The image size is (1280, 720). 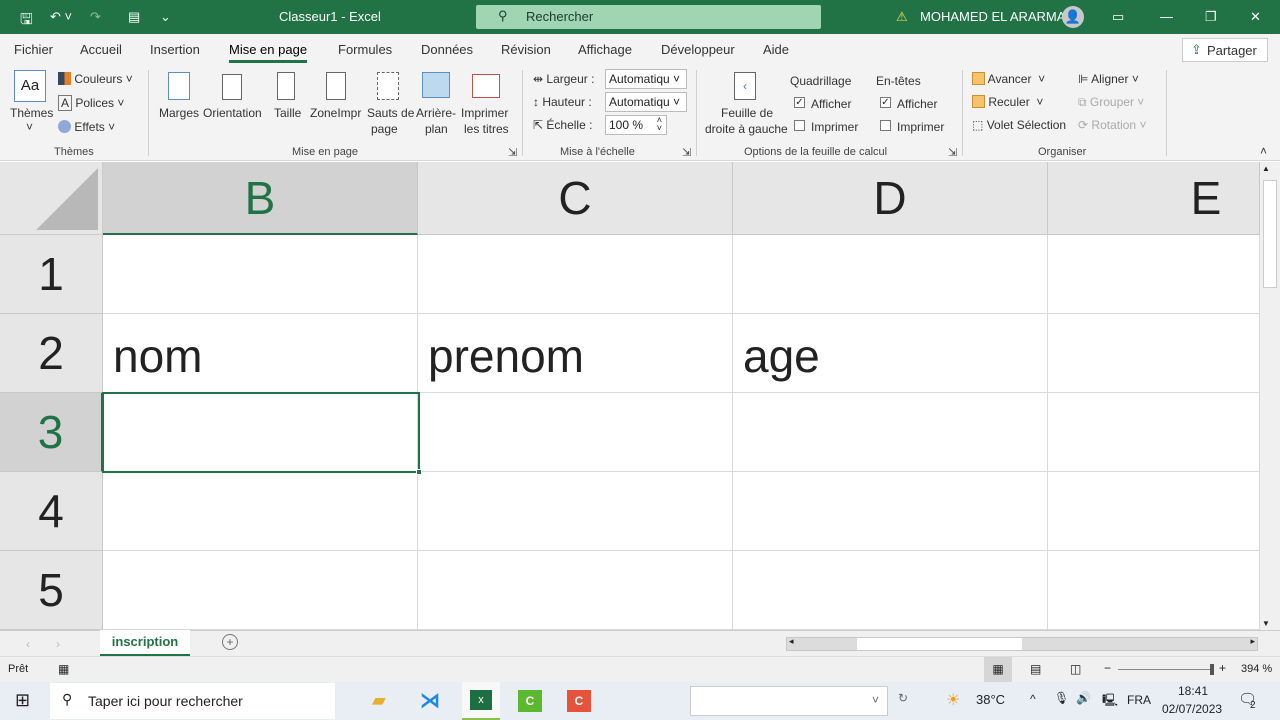 What do you see at coordinates (1263, 151) in the screenshot?
I see `collapse-ribbon-icon: ˄` at bounding box center [1263, 151].